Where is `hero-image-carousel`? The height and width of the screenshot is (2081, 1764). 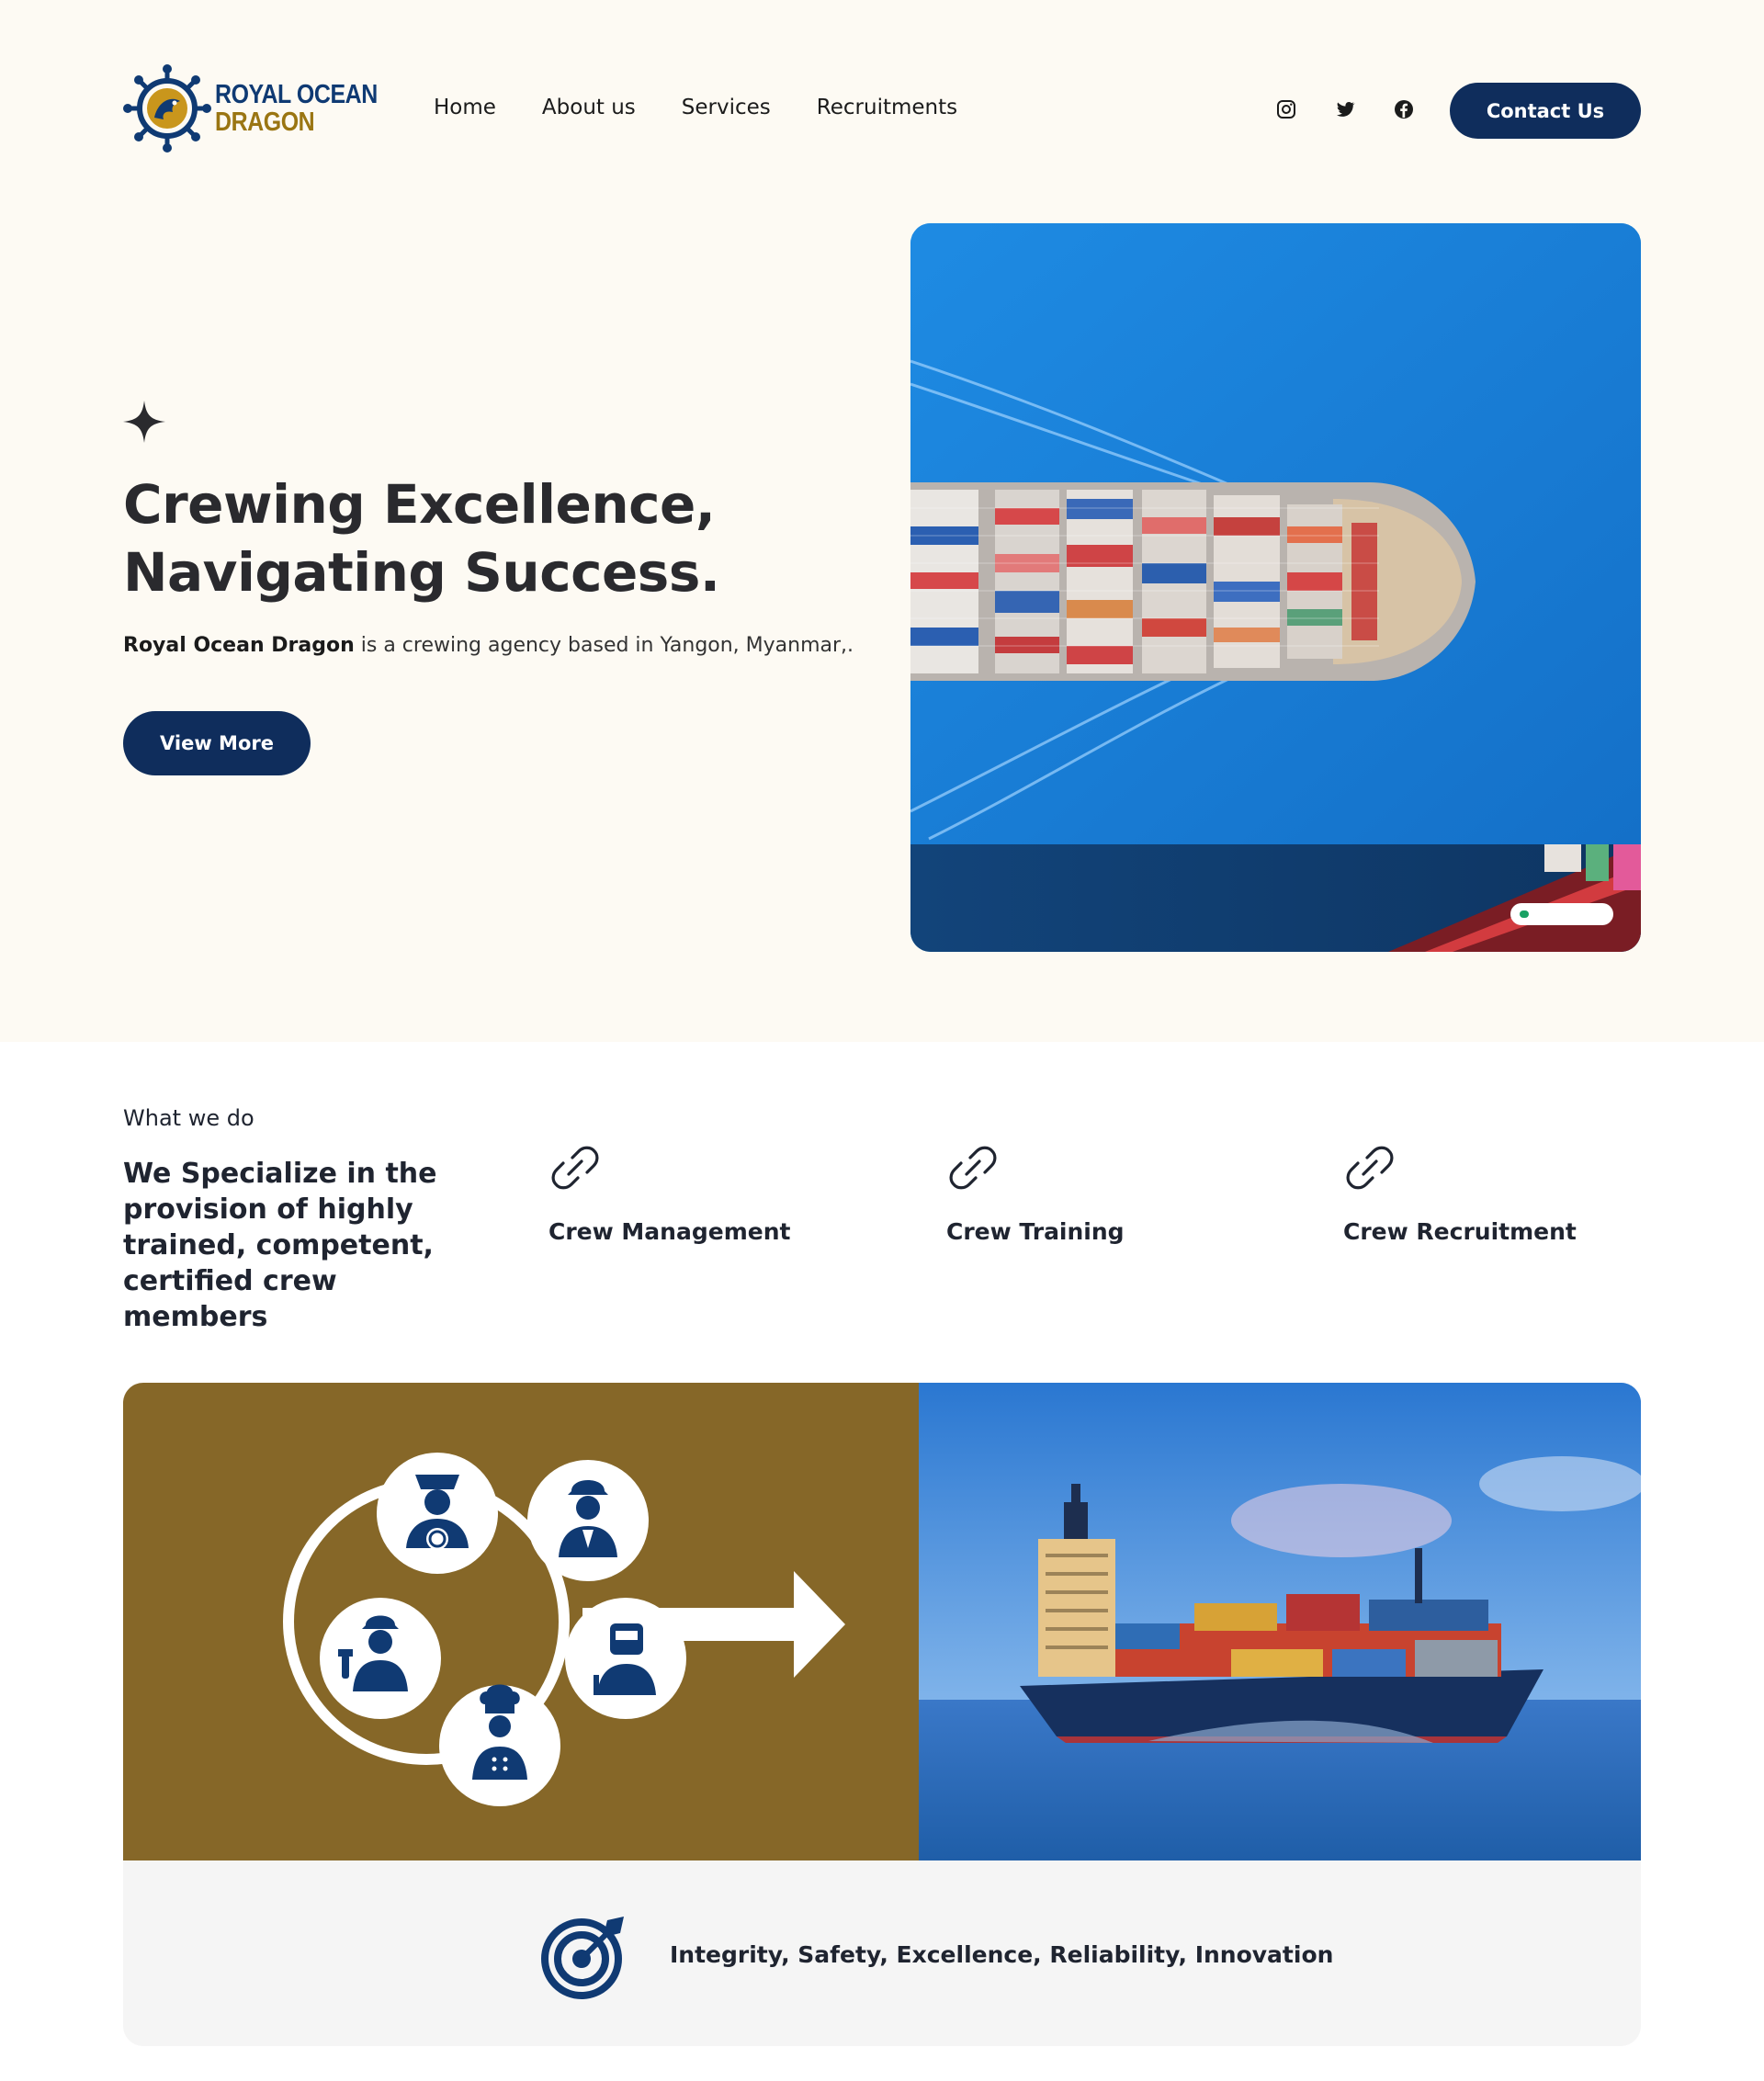 hero-image-carousel is located at coordinates (1275, 587).